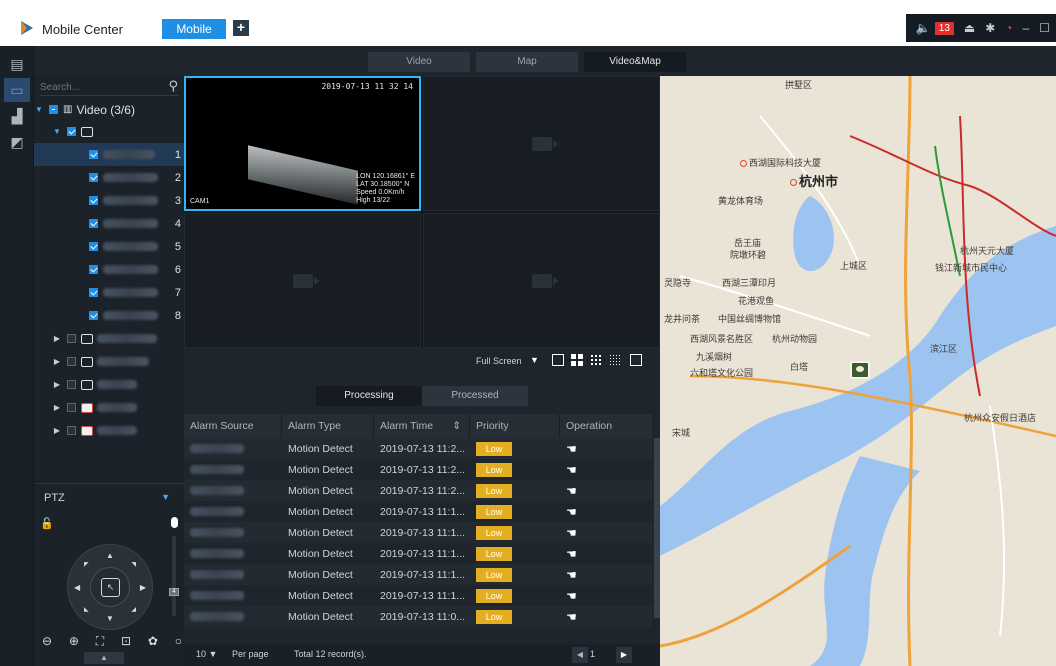 This screenshot has height=666, width=1056. What do you see at coordinates (1026, 28) in the screenshot?
I see `minimize-icon: –` at bounding box center [1026, 28].